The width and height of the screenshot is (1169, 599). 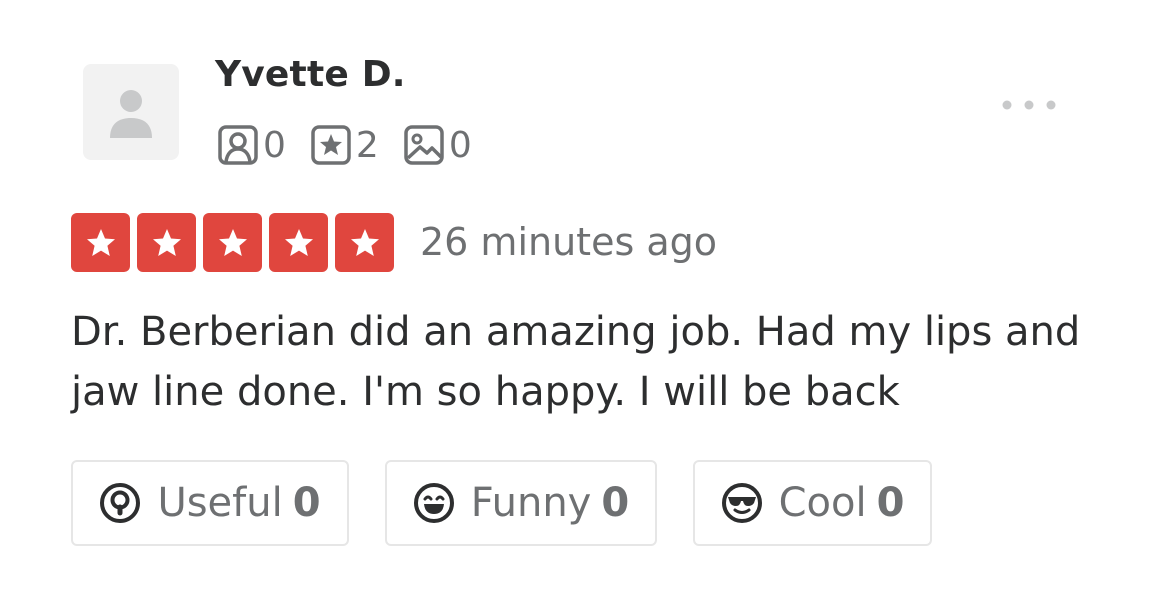 What do you see at coordinates (331, 145) in the screenshot?
I see `review-star-icon` at bounding box center [331, 145].